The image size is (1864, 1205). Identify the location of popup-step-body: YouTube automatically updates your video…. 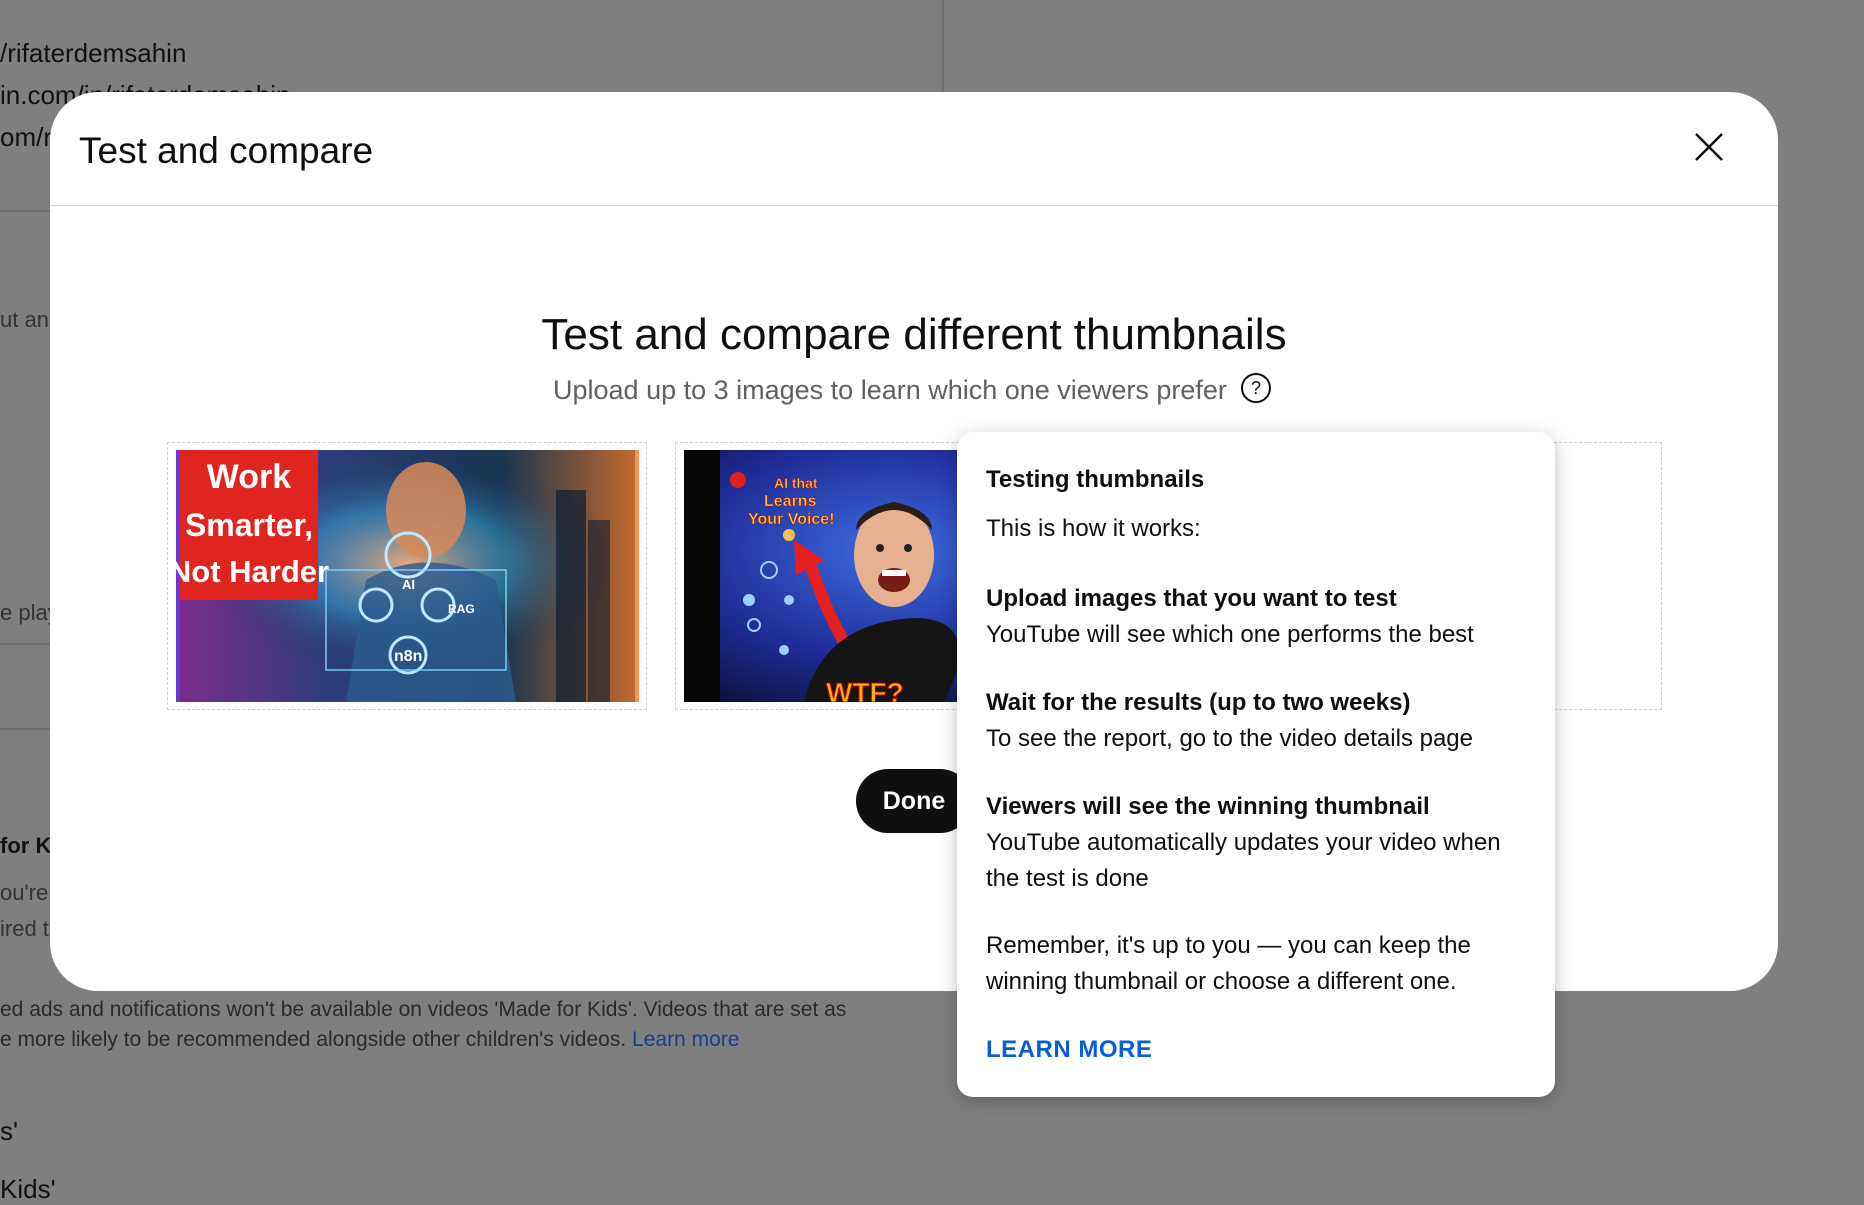
(1243, 860).